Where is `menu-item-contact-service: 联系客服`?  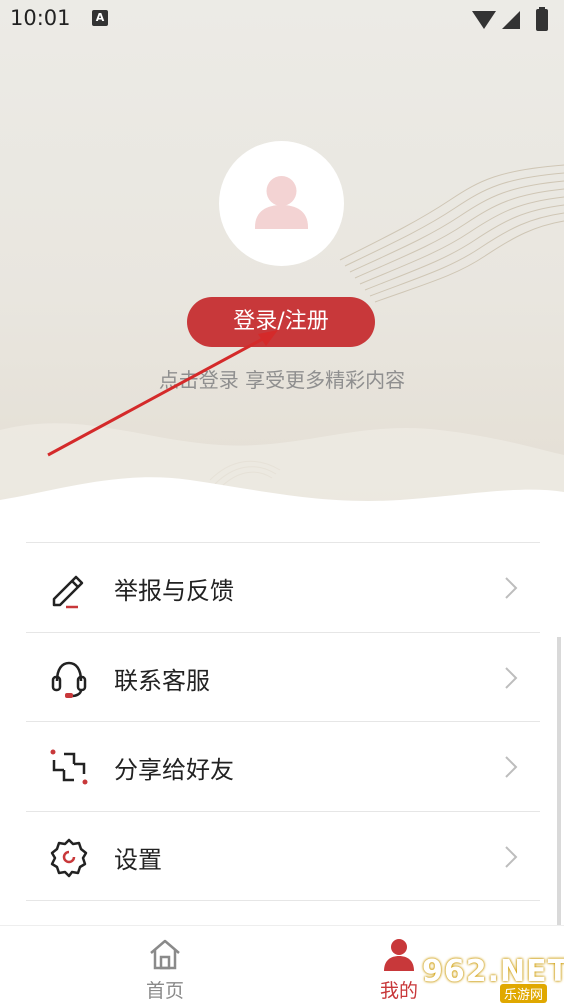
menu-item-contact-service: 联系客服 is located at coordinates (283, 677).